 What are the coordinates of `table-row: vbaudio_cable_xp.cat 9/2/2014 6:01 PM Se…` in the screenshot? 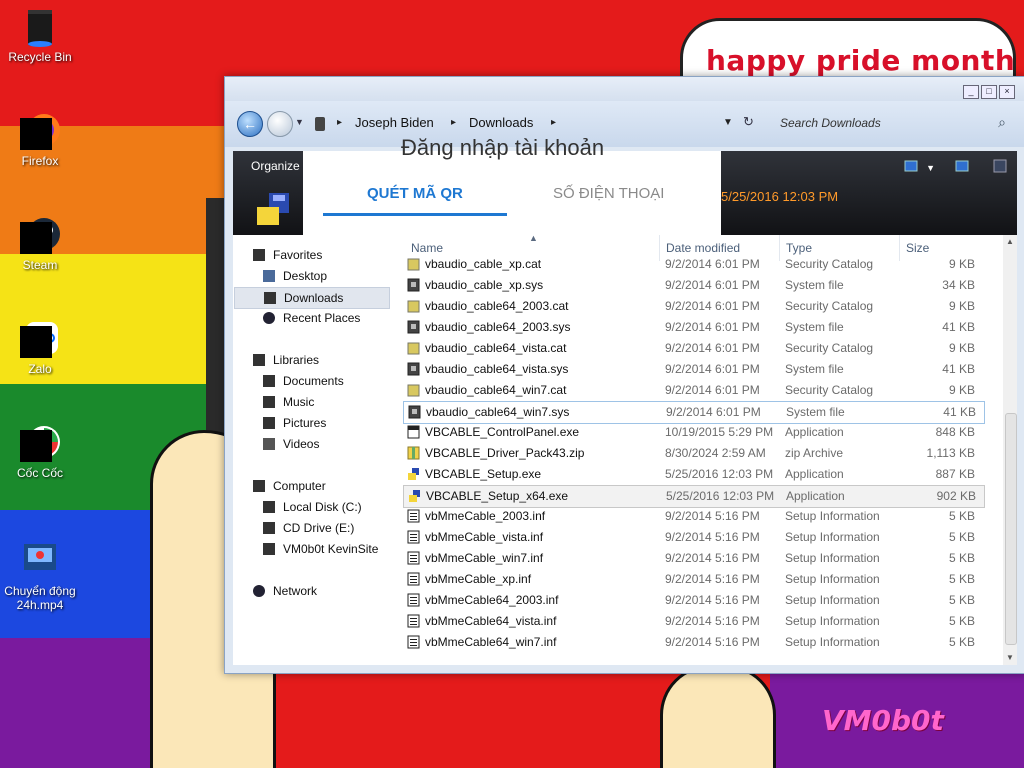 It's located at (693, 264).